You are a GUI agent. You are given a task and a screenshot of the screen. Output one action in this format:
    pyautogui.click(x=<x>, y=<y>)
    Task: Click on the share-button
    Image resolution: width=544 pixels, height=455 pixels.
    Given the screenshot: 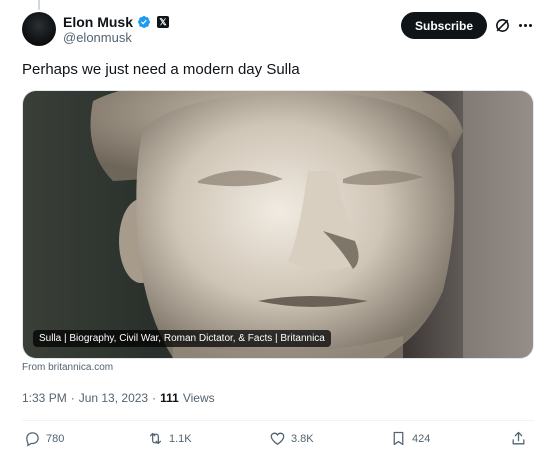 What is the action you would take?
    pyautogui.click(x=518, y=438)
    